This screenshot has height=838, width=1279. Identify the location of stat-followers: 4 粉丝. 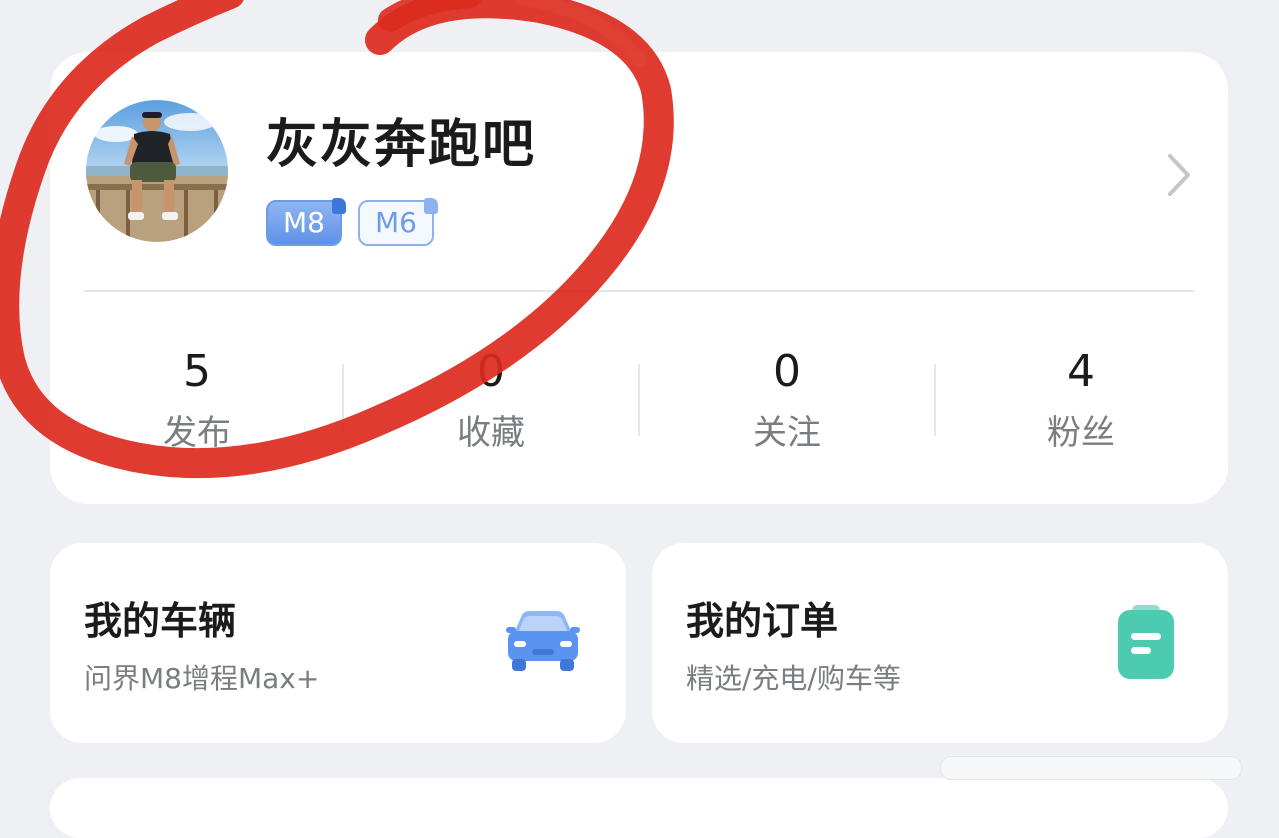
(1081, 401).